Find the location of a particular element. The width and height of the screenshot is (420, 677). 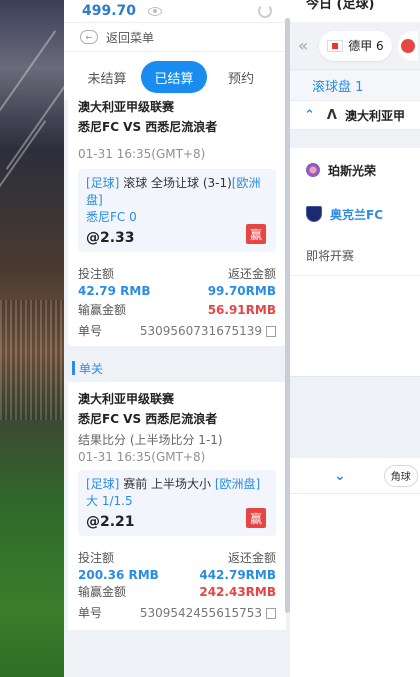

selection: 大 1/1.5 is located at coordinates (109, 501).